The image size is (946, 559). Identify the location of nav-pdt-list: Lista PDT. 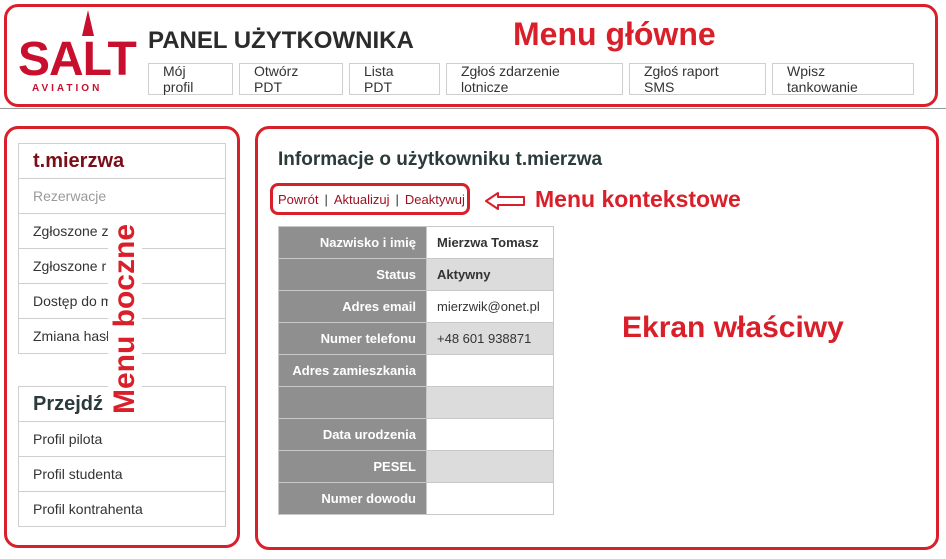
(394, 79).